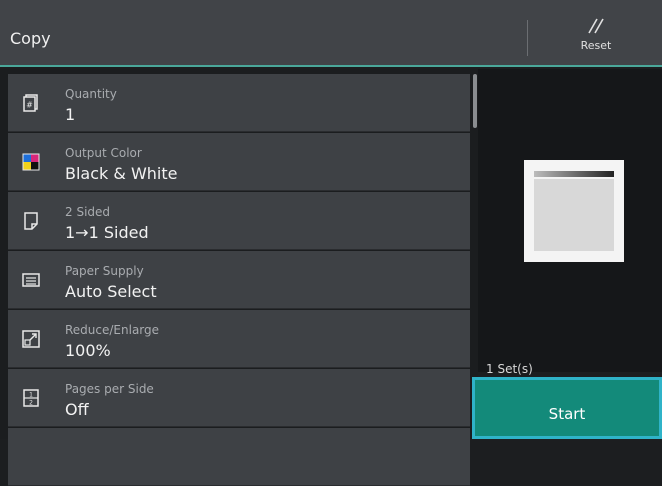 The width and height of the screenshot is (662, 486). Describe the element at coordinates (475, 101) in the screenshot. I see `list-scrollbar` at that location.